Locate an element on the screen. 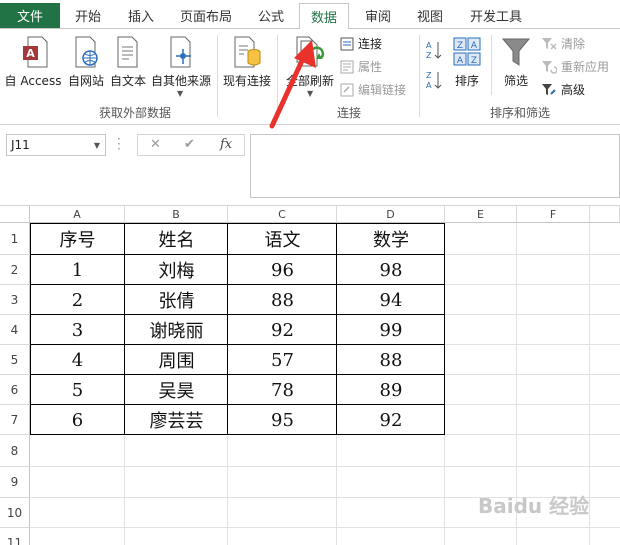 This screenshot has height=545, width=620. table-cell: 4 is located at coordinates (77, 360).